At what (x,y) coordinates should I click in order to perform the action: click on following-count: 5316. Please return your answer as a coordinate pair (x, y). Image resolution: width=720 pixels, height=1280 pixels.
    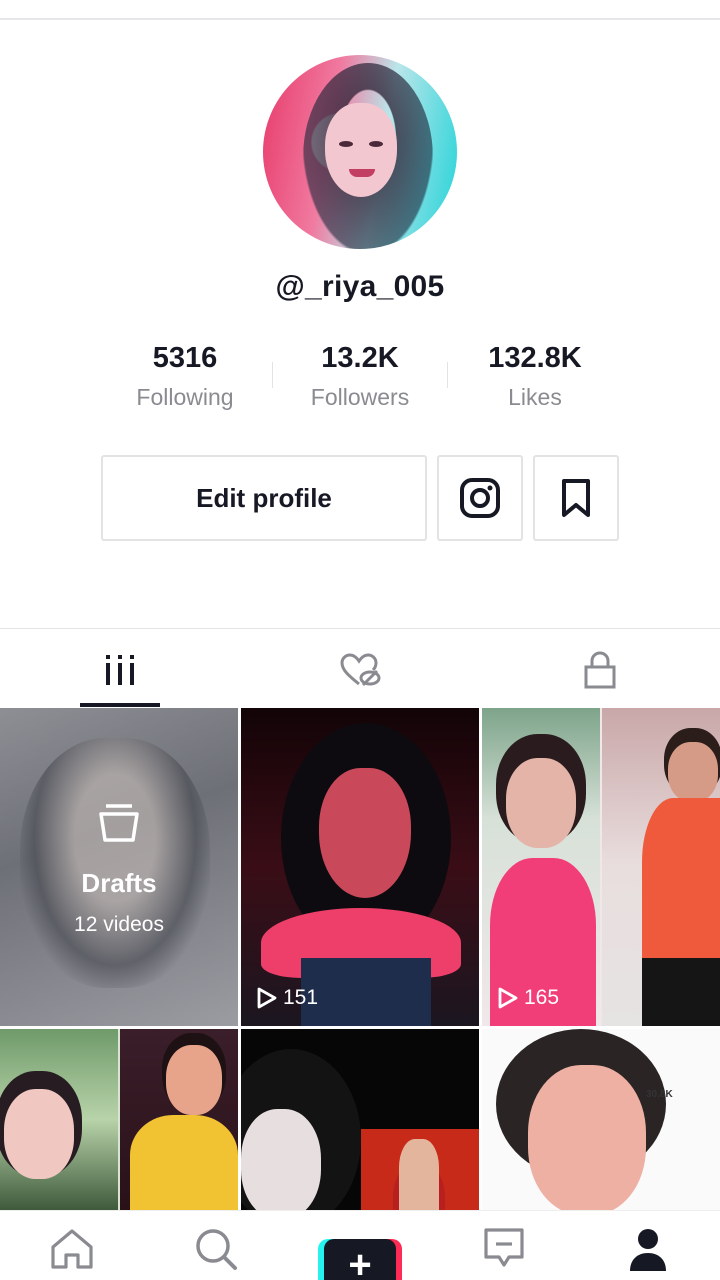
    Looking at the image, I should click on (185, 358).